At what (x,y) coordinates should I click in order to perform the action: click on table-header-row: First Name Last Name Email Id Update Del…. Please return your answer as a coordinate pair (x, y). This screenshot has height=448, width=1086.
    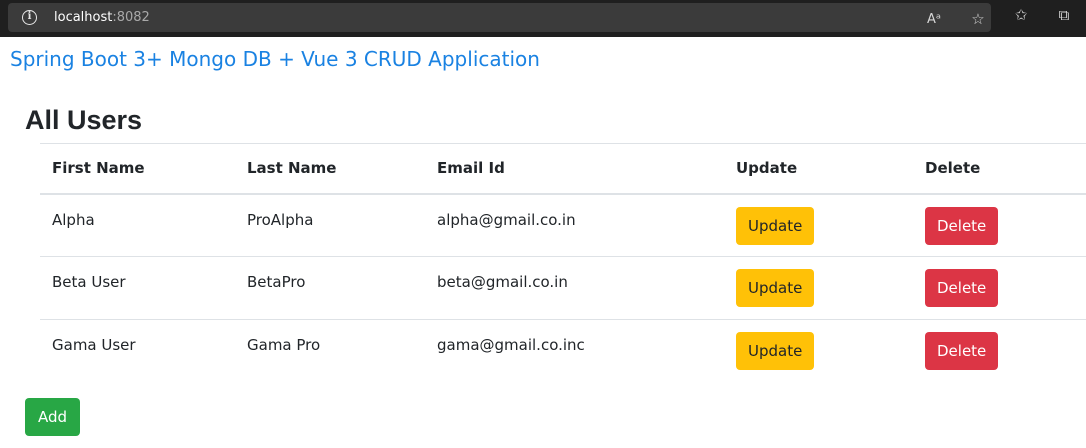
    Looking at the image, I should click on (563, 169).